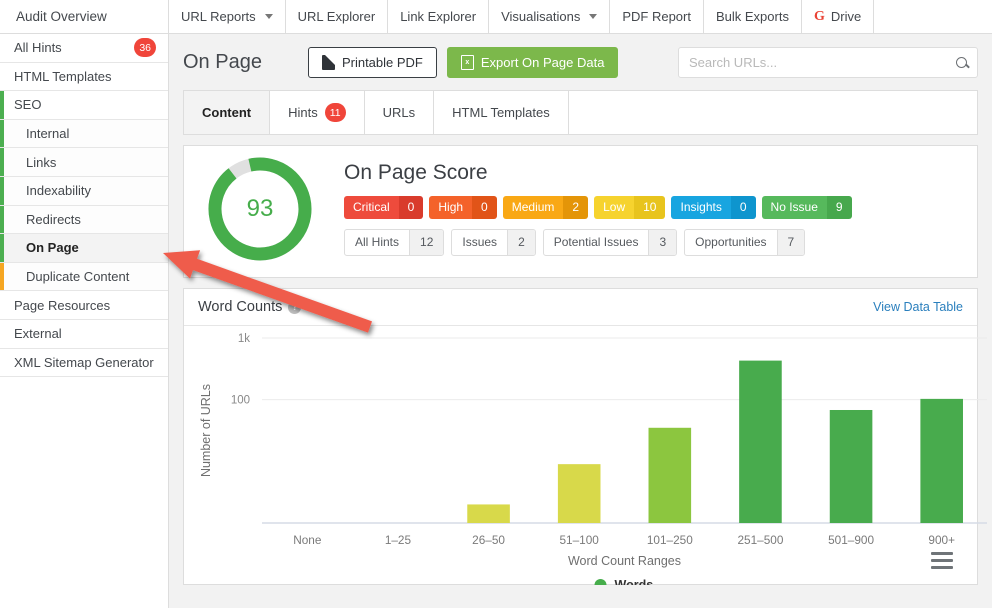 Image resolution: width=992 pixels, height=608 pixels. Describe the element at coordinates (84, 162) in the screenshot. I see `sidebar-item-links: Links` at that location.